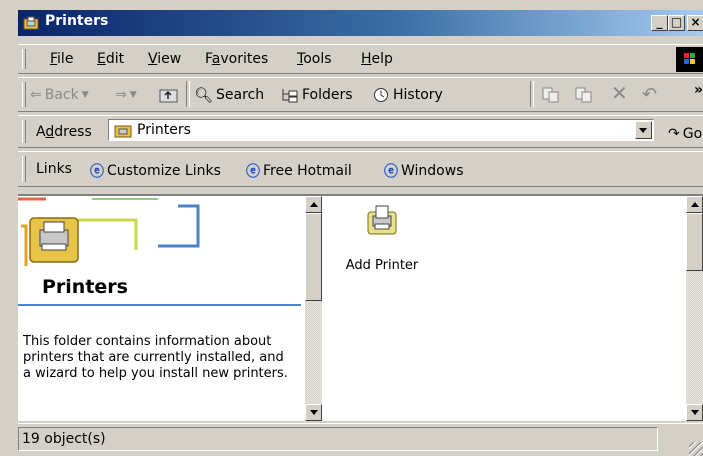  Describe the element at coordinates (689, 59) in the screenshot. I see `windows-logo` at that location.